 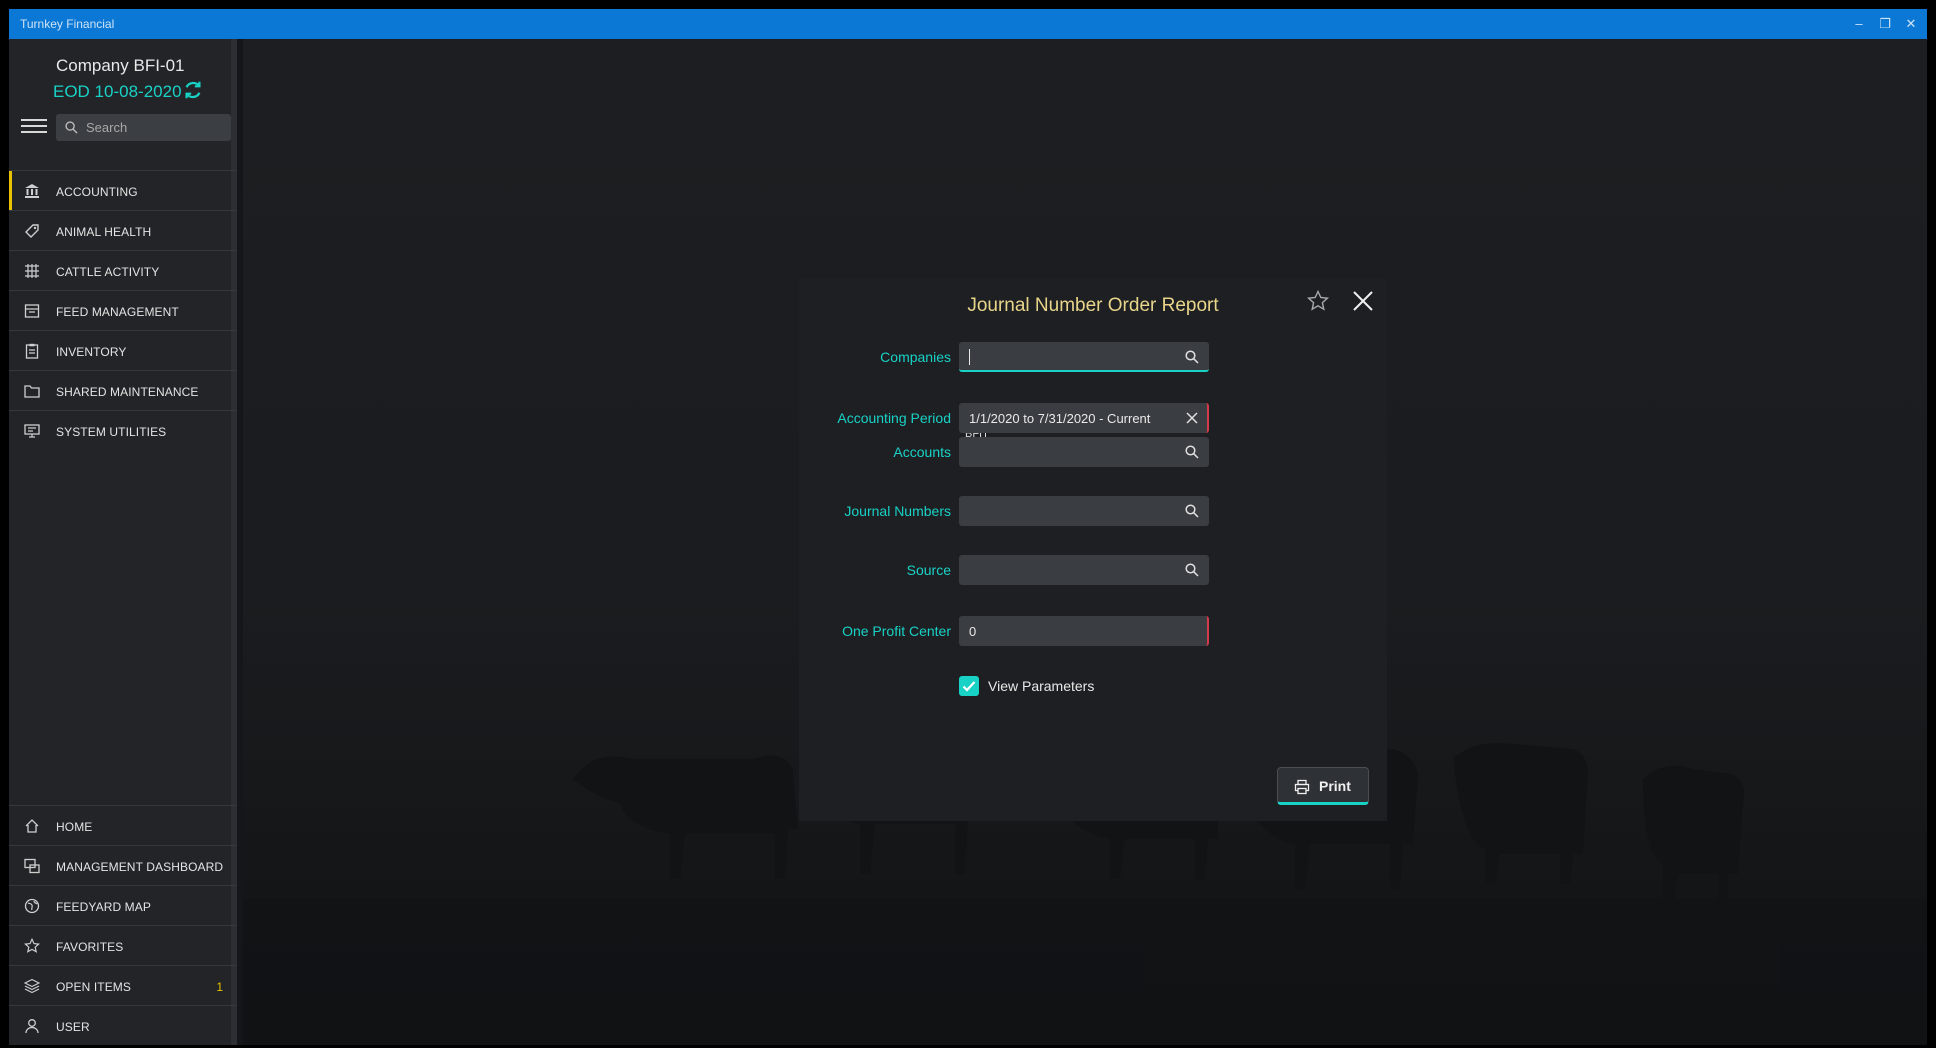 What do you see at coordinates (1069, 511) in the screenshot?
I see `journal-numbers-input` at bounding box center [1069, 511].